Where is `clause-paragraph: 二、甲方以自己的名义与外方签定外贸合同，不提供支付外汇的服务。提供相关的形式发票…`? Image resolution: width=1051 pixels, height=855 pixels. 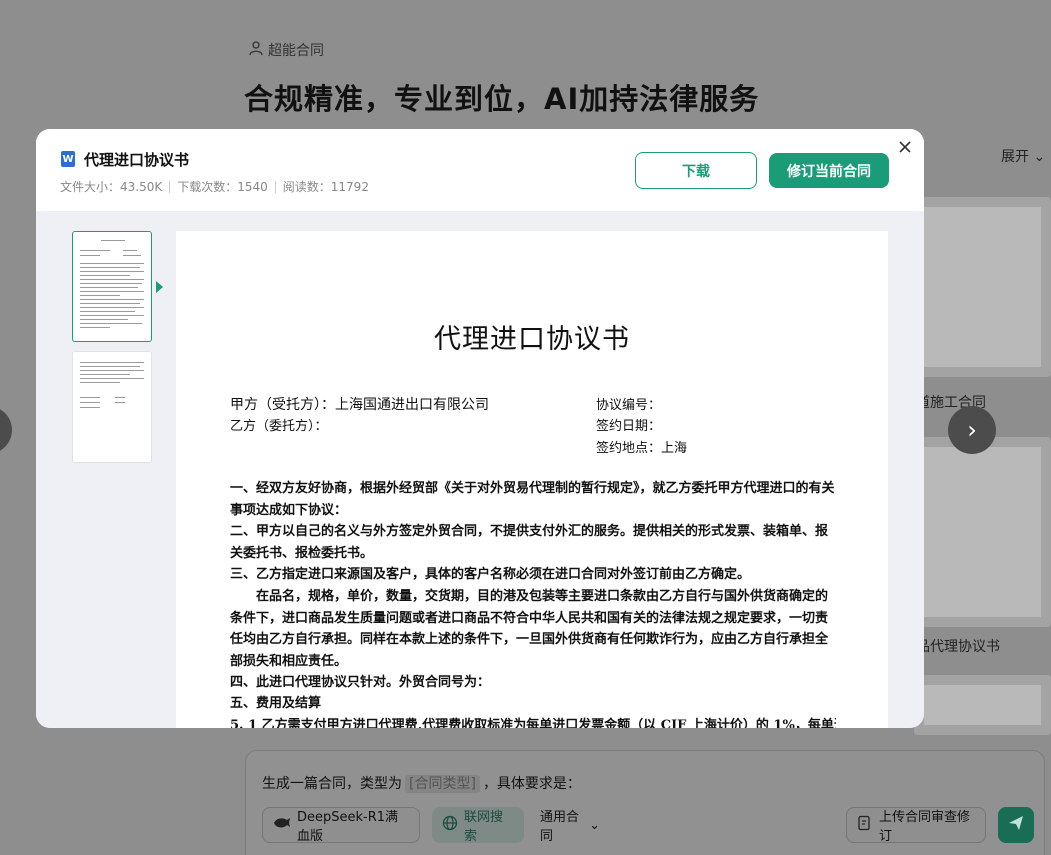
clause-paragraph: 二、甲方以自己的名义与外方签定外贸合同，不提供支付外汇的服务。提供相关的形式发票… is located at coordinates (529, 542).